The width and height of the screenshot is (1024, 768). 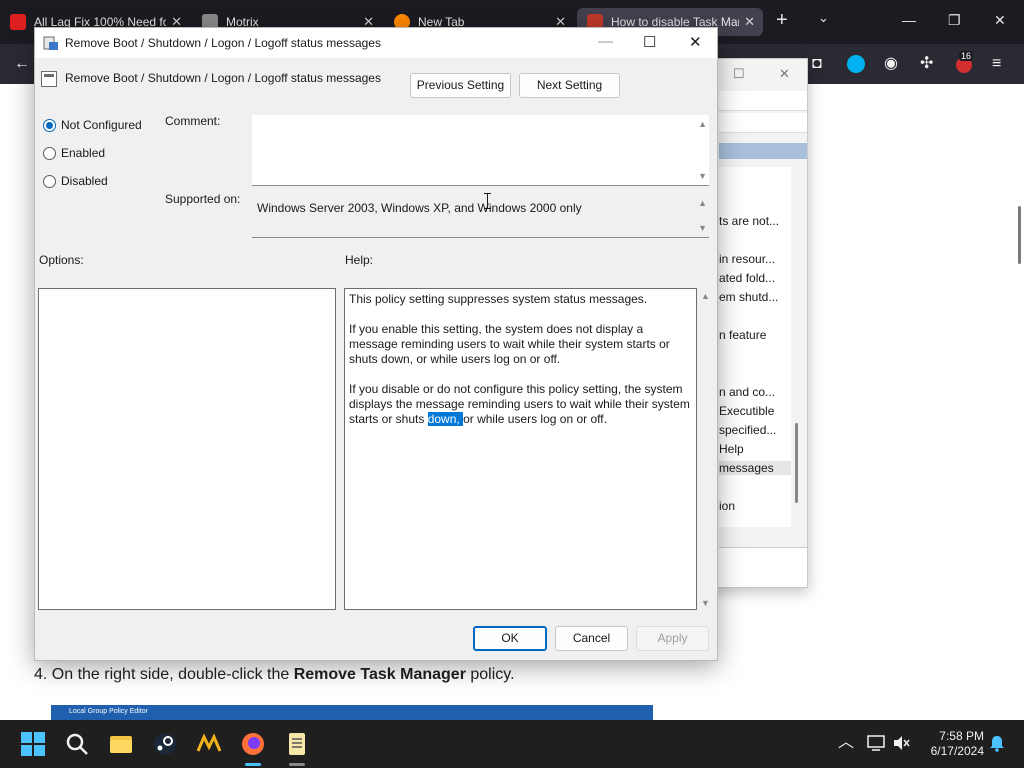 What do you see at coordinates (846, 743) in the screenshot?
I see `tray-chevron-icon: ︿` at bounding box center [846, 743].